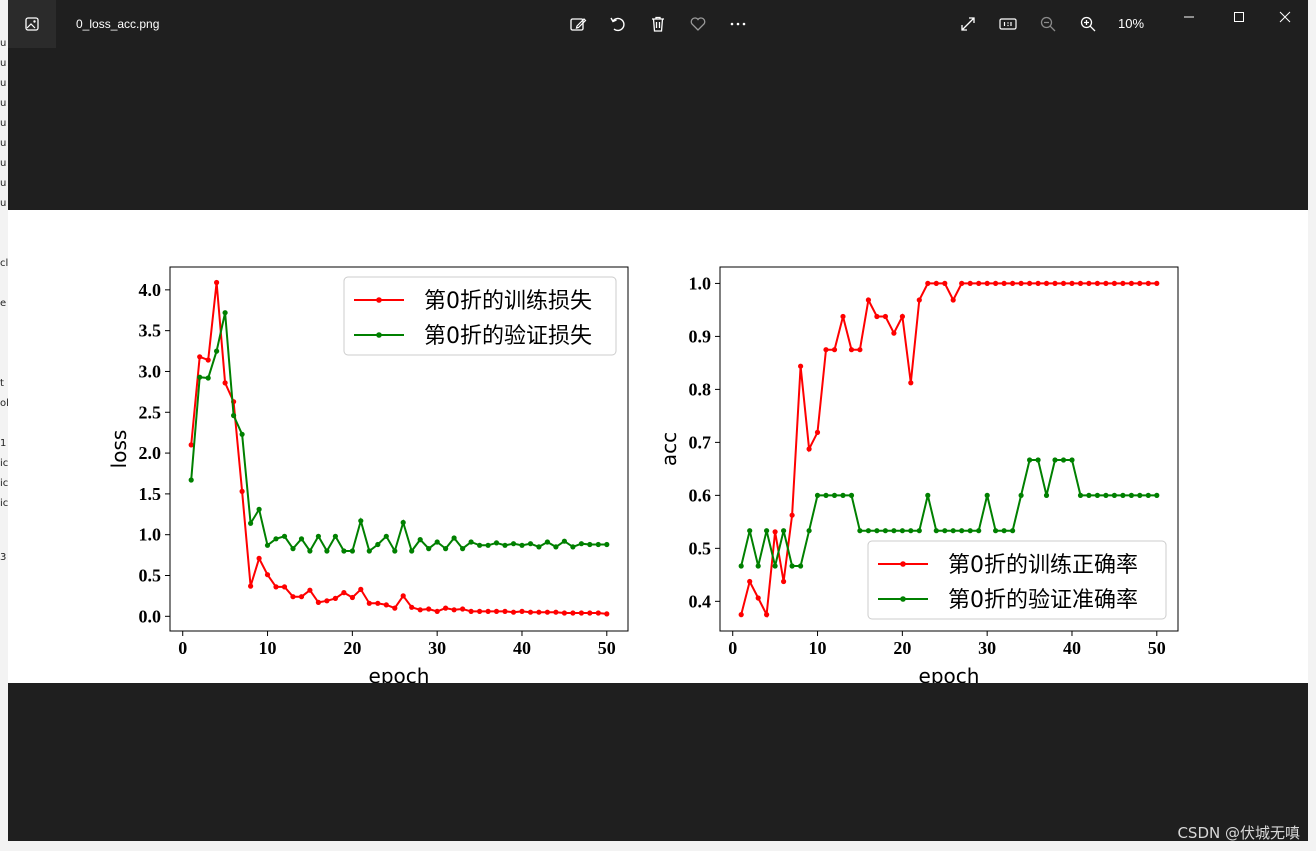  Describe the element at coordinates (732, 648) in the screenshot. I see `x-tick-label: 0` at that location.